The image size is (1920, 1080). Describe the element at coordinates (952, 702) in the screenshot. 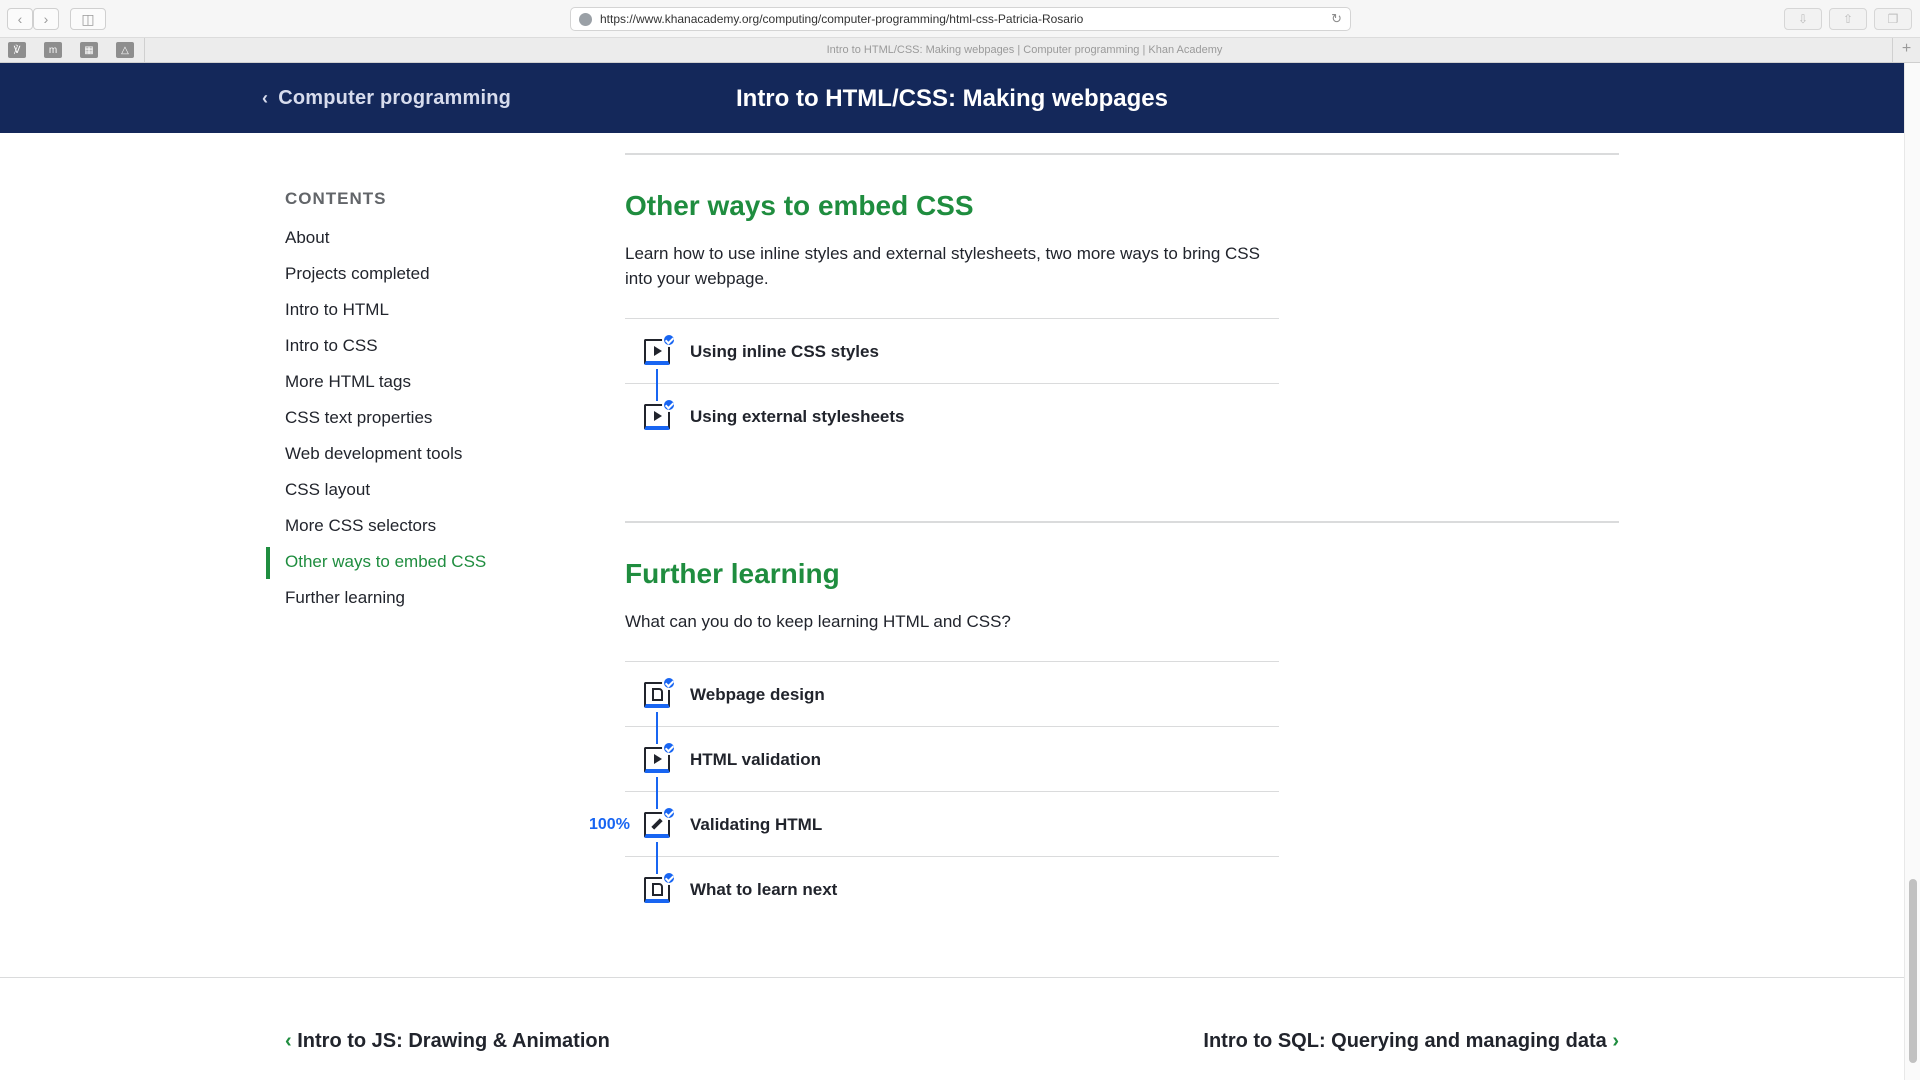

I see `lesson-item: Webpage design` at that location.